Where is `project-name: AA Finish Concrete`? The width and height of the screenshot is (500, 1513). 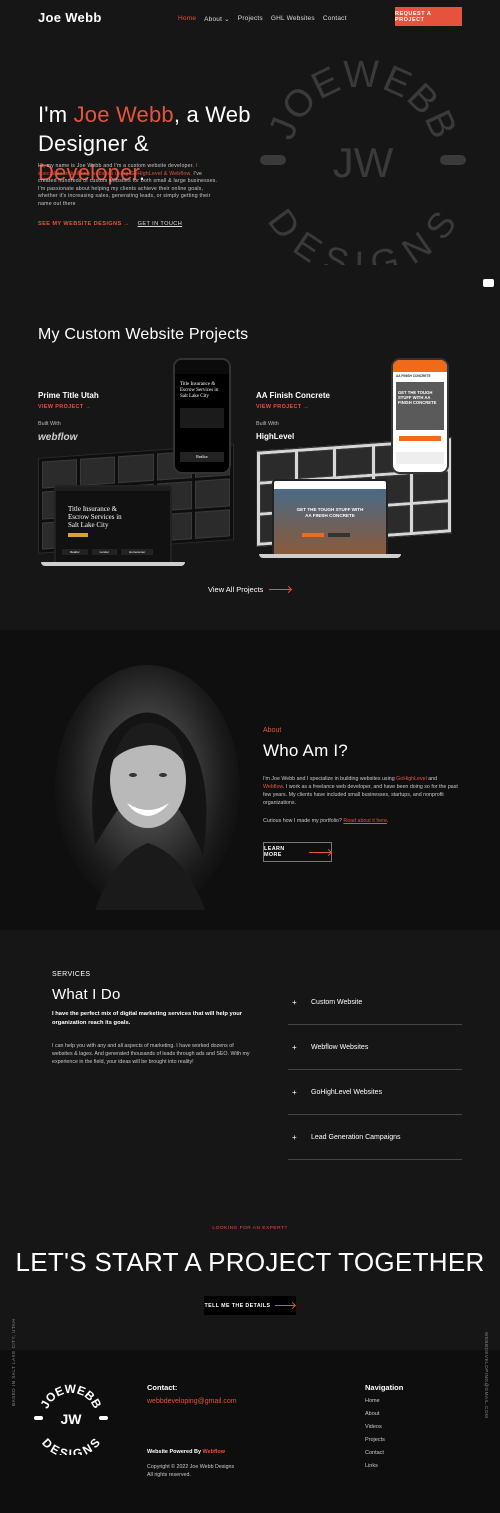 project-name: AA Finish Concrete is located at coordinates (293, 395).